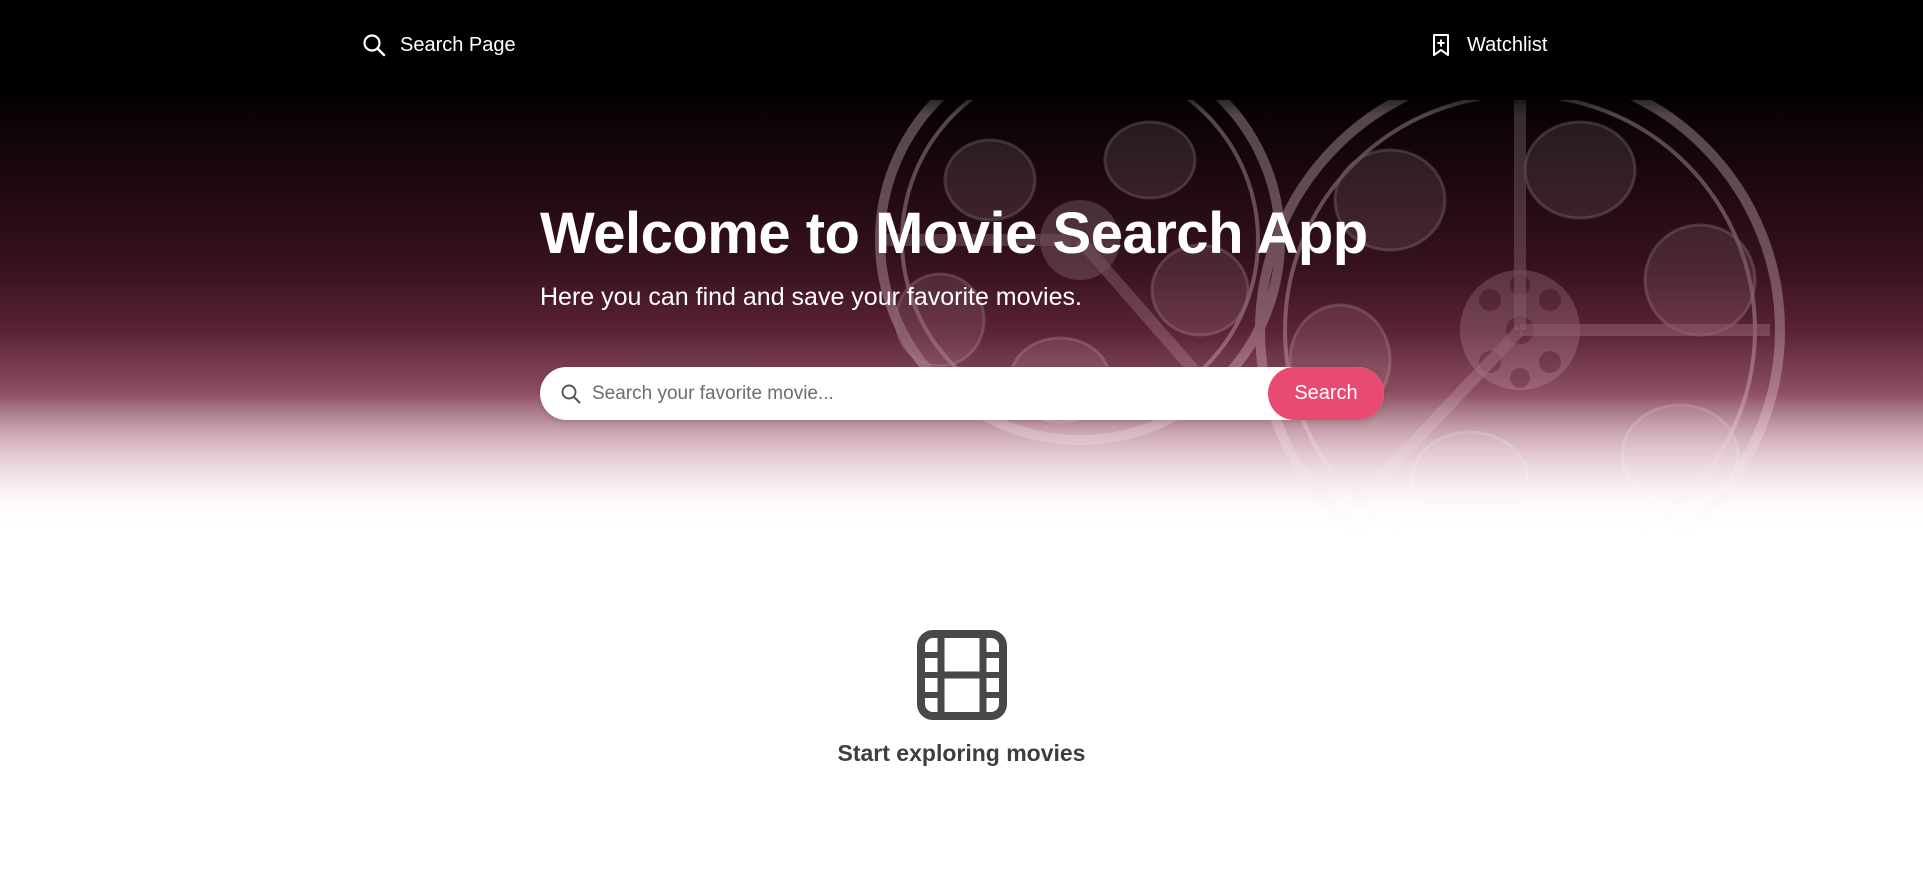 Image resolution: width=1923 pixels, height=870 pixels. I want to click on hero-title: Welcome to Movie Search App, so click(954, 233).